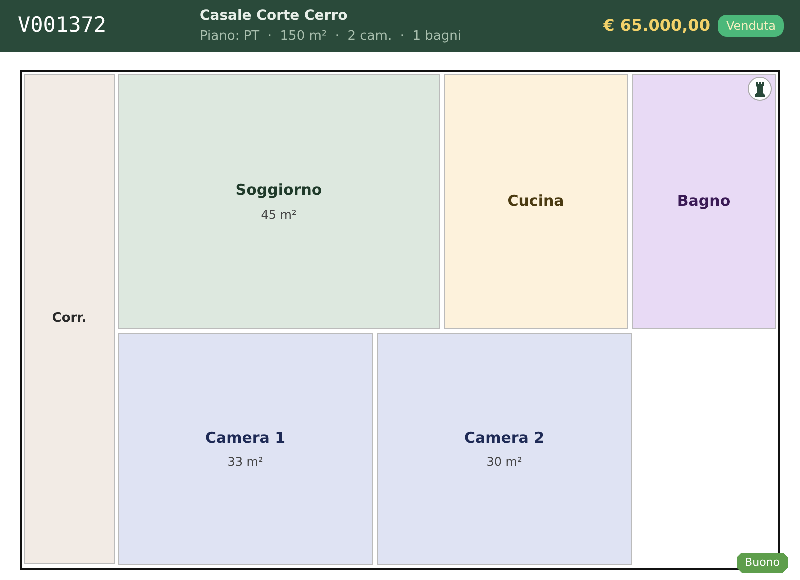 The height and width of the screenshot is (580, 800). Describe the element at coordinates (657, 26) in the screenshot. I see `price: € 65.000,00` at that location.